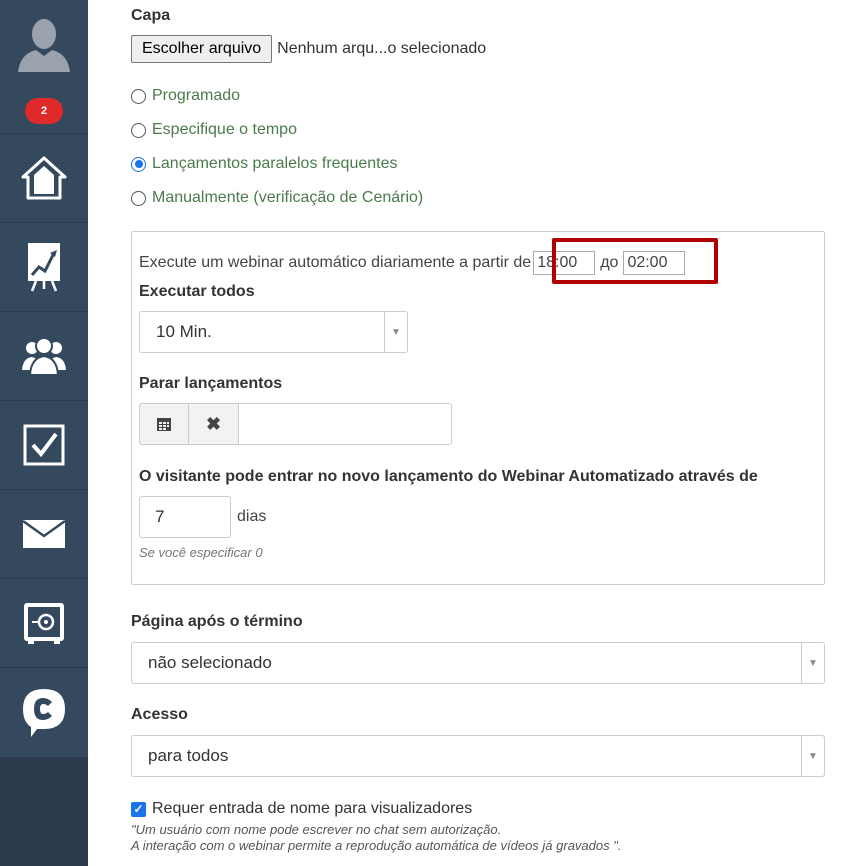 This screenshot has width=847, height=866. I want to click on avatar, so click(44, 44).